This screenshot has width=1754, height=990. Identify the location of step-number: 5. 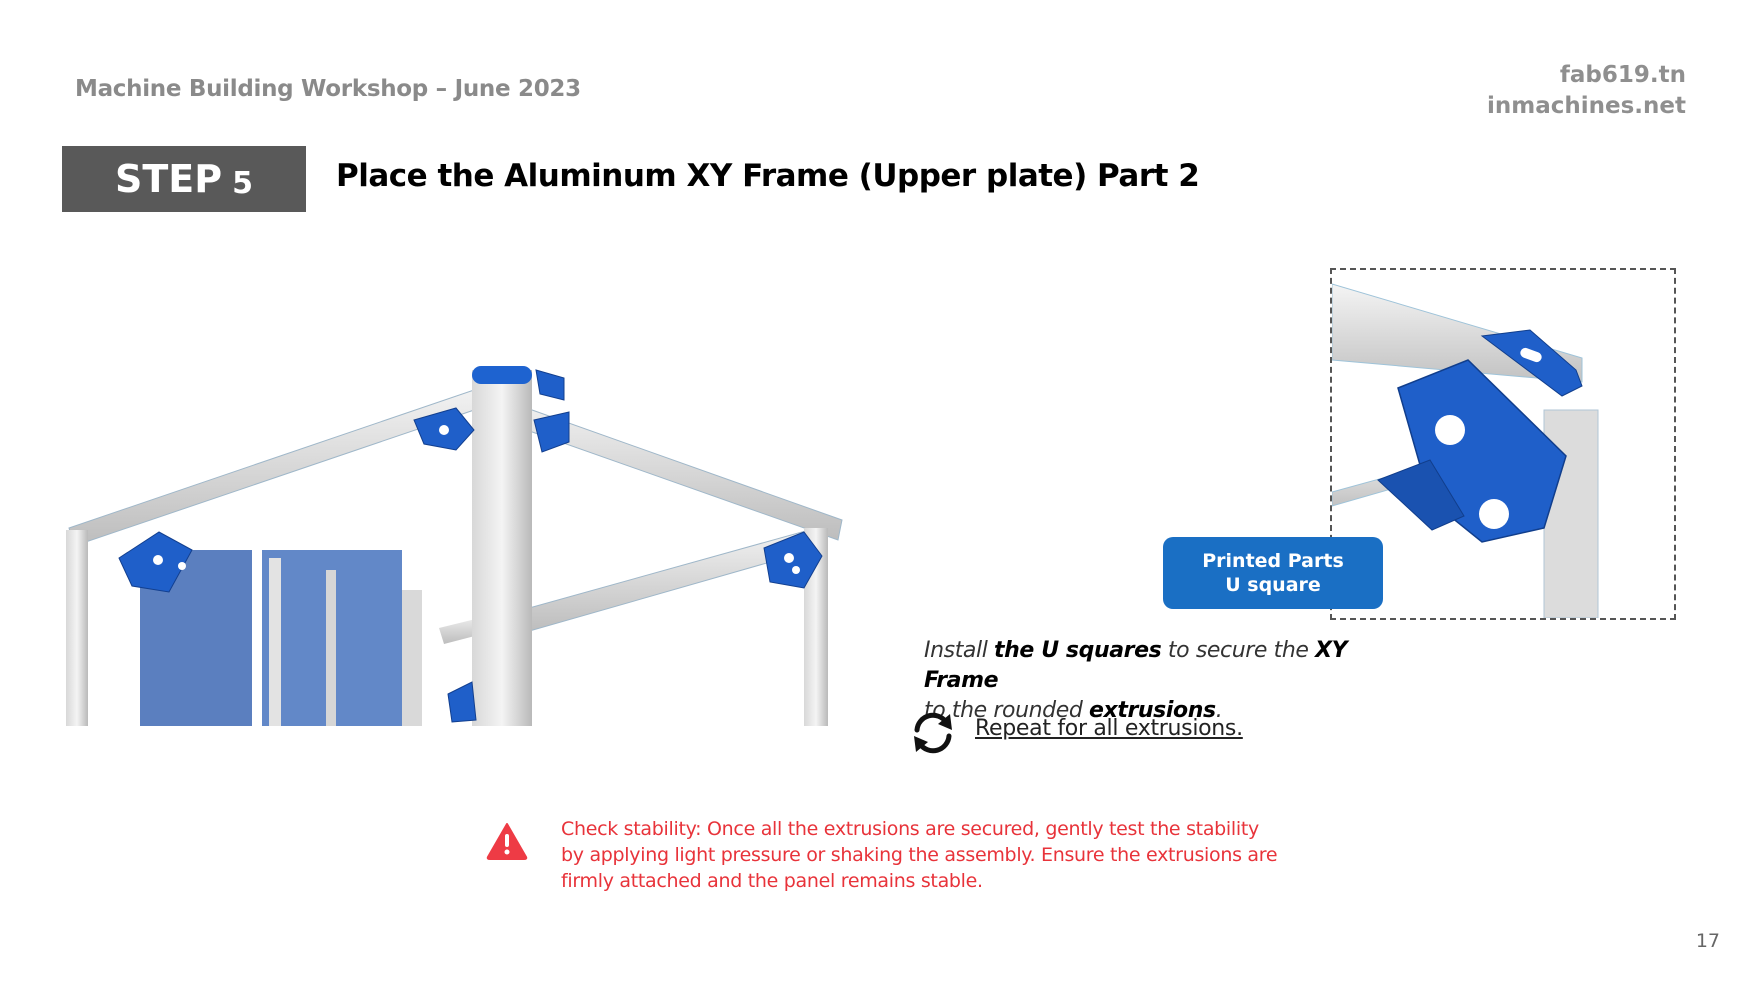
(242, 183).